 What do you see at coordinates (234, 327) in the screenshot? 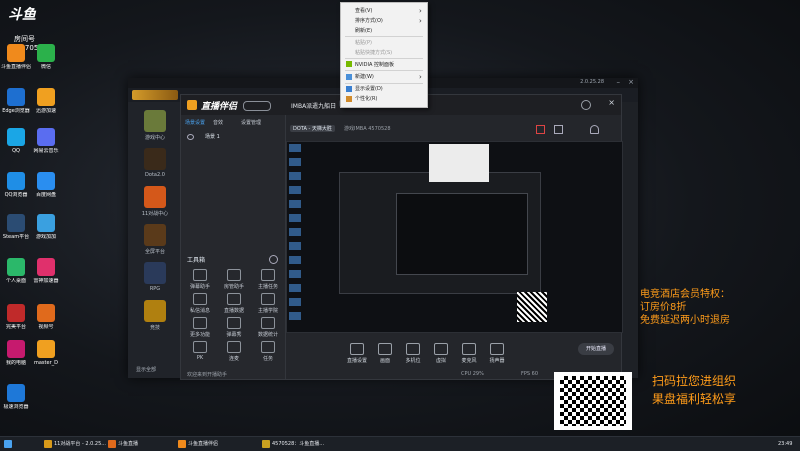
I see `toolbox-item: 弹幕秀` at bounding box center [234, 327].